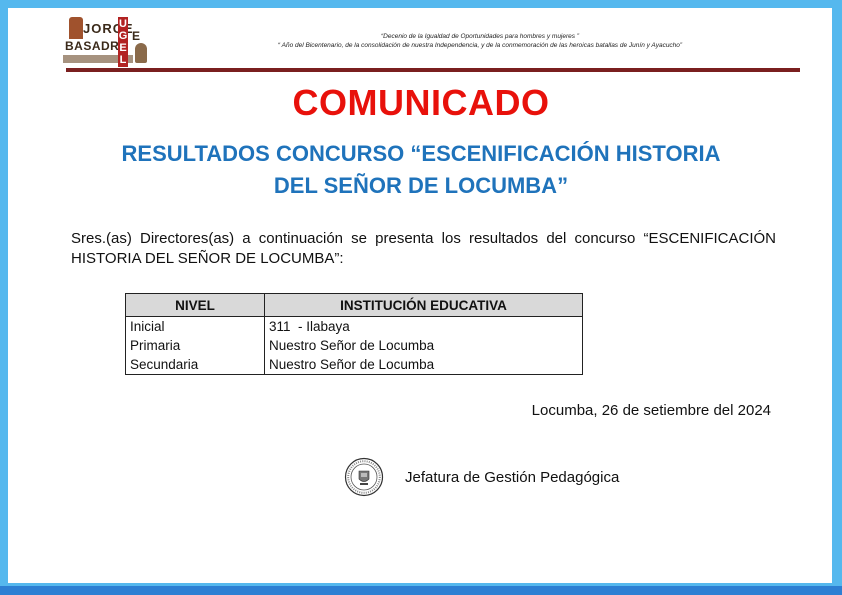 This screenshot has height=595, width=842. Describe the element at coordinates (195, 326) in the screenshot. I see `cell-nivel: Inicial` at that location.